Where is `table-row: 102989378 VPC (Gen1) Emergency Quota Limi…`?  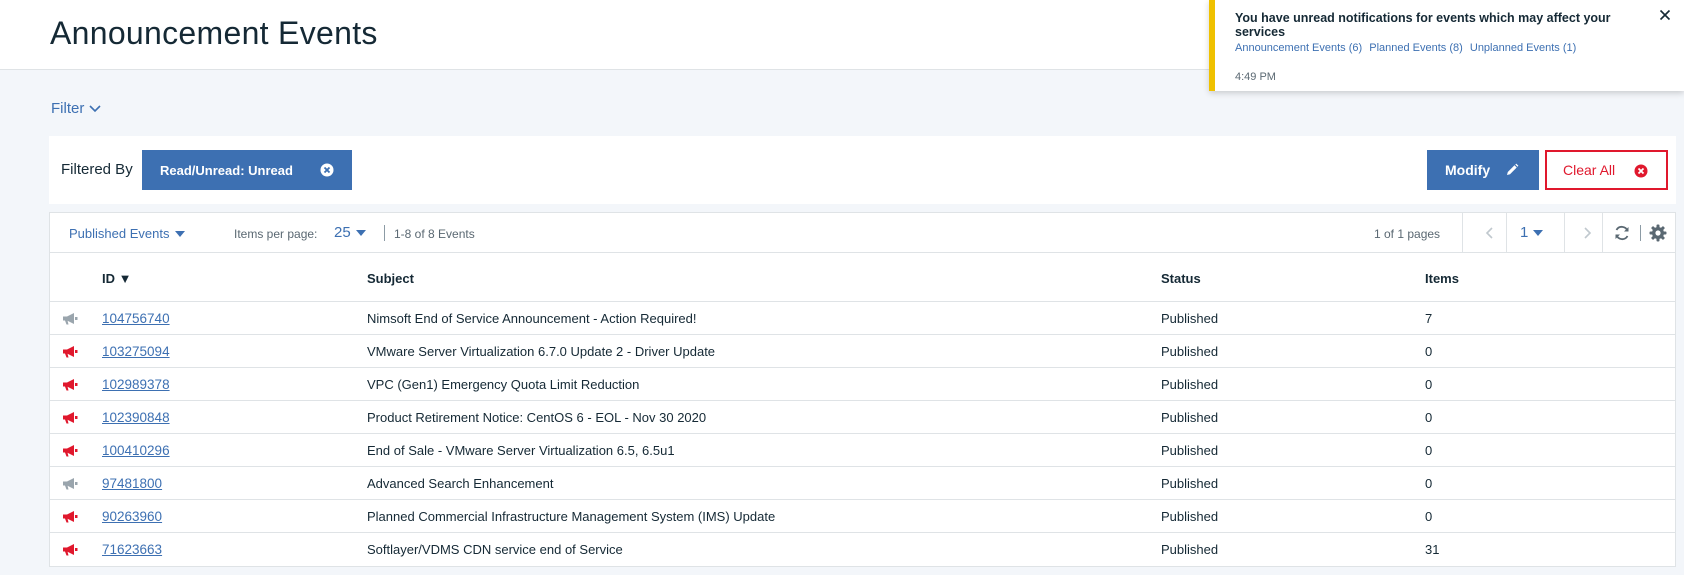 table-row: 102989378 VPC (Gen1) Emergency Quota Limi… is located at coordinates (862, 384).